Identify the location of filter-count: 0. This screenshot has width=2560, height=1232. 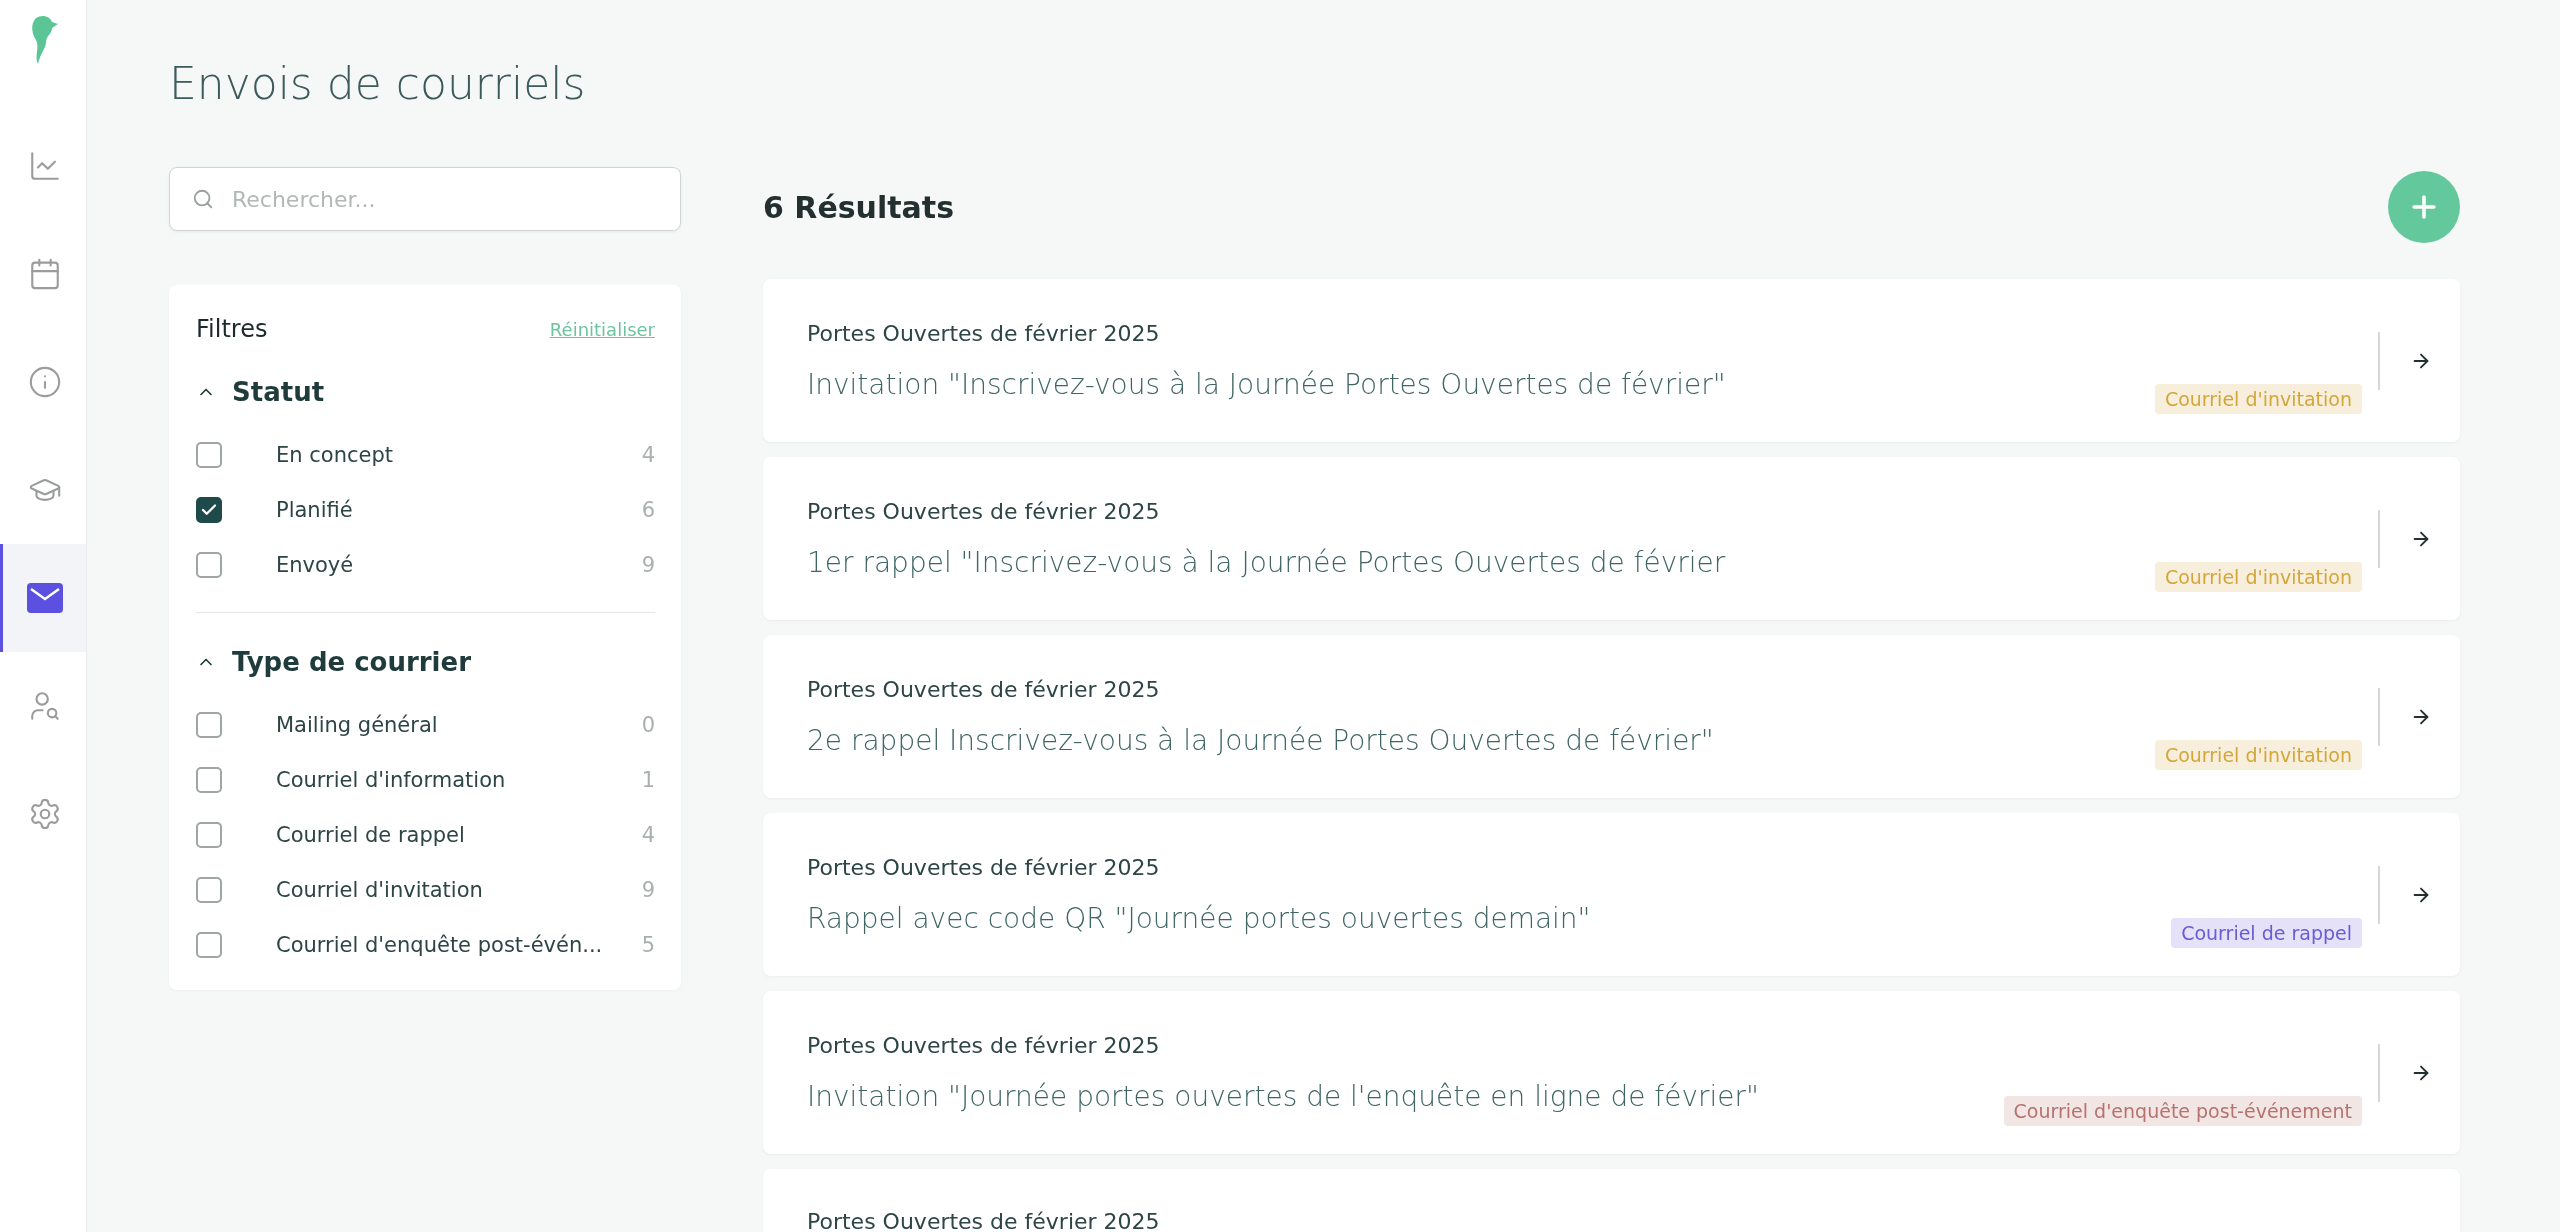
(648, 724).